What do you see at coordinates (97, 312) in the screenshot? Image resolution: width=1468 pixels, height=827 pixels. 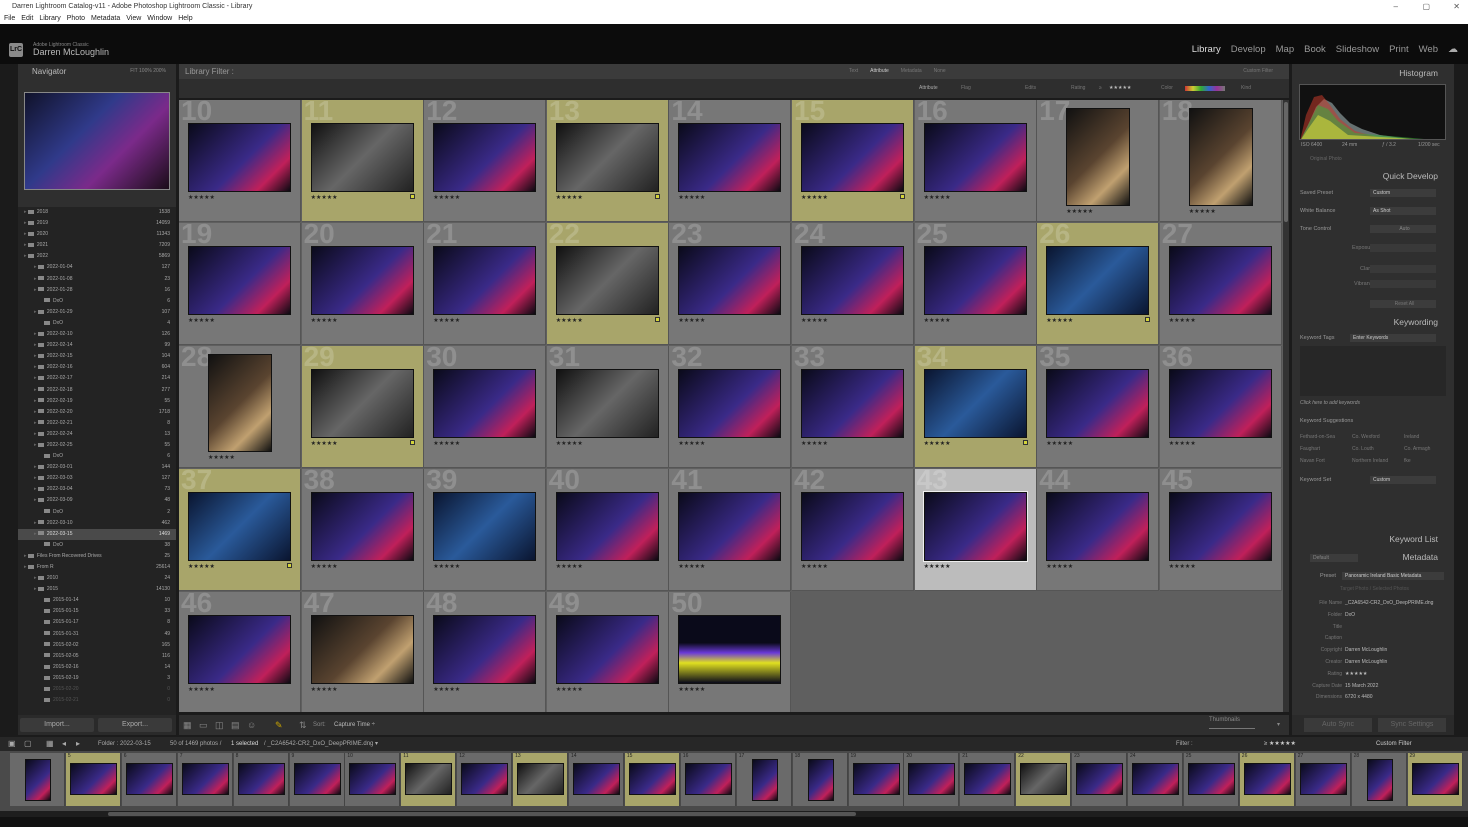 I see `folder-row: ▸ 2022-01-29 107` at bounding box center [97, 312].